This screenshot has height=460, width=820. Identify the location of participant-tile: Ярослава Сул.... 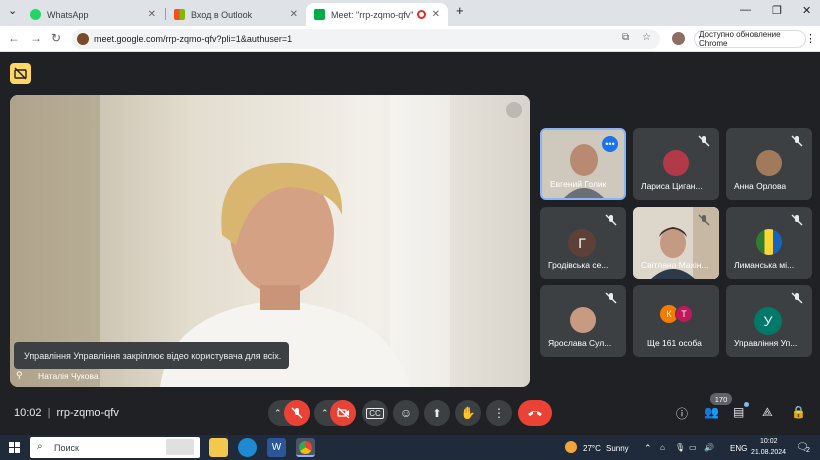
(583, 321).